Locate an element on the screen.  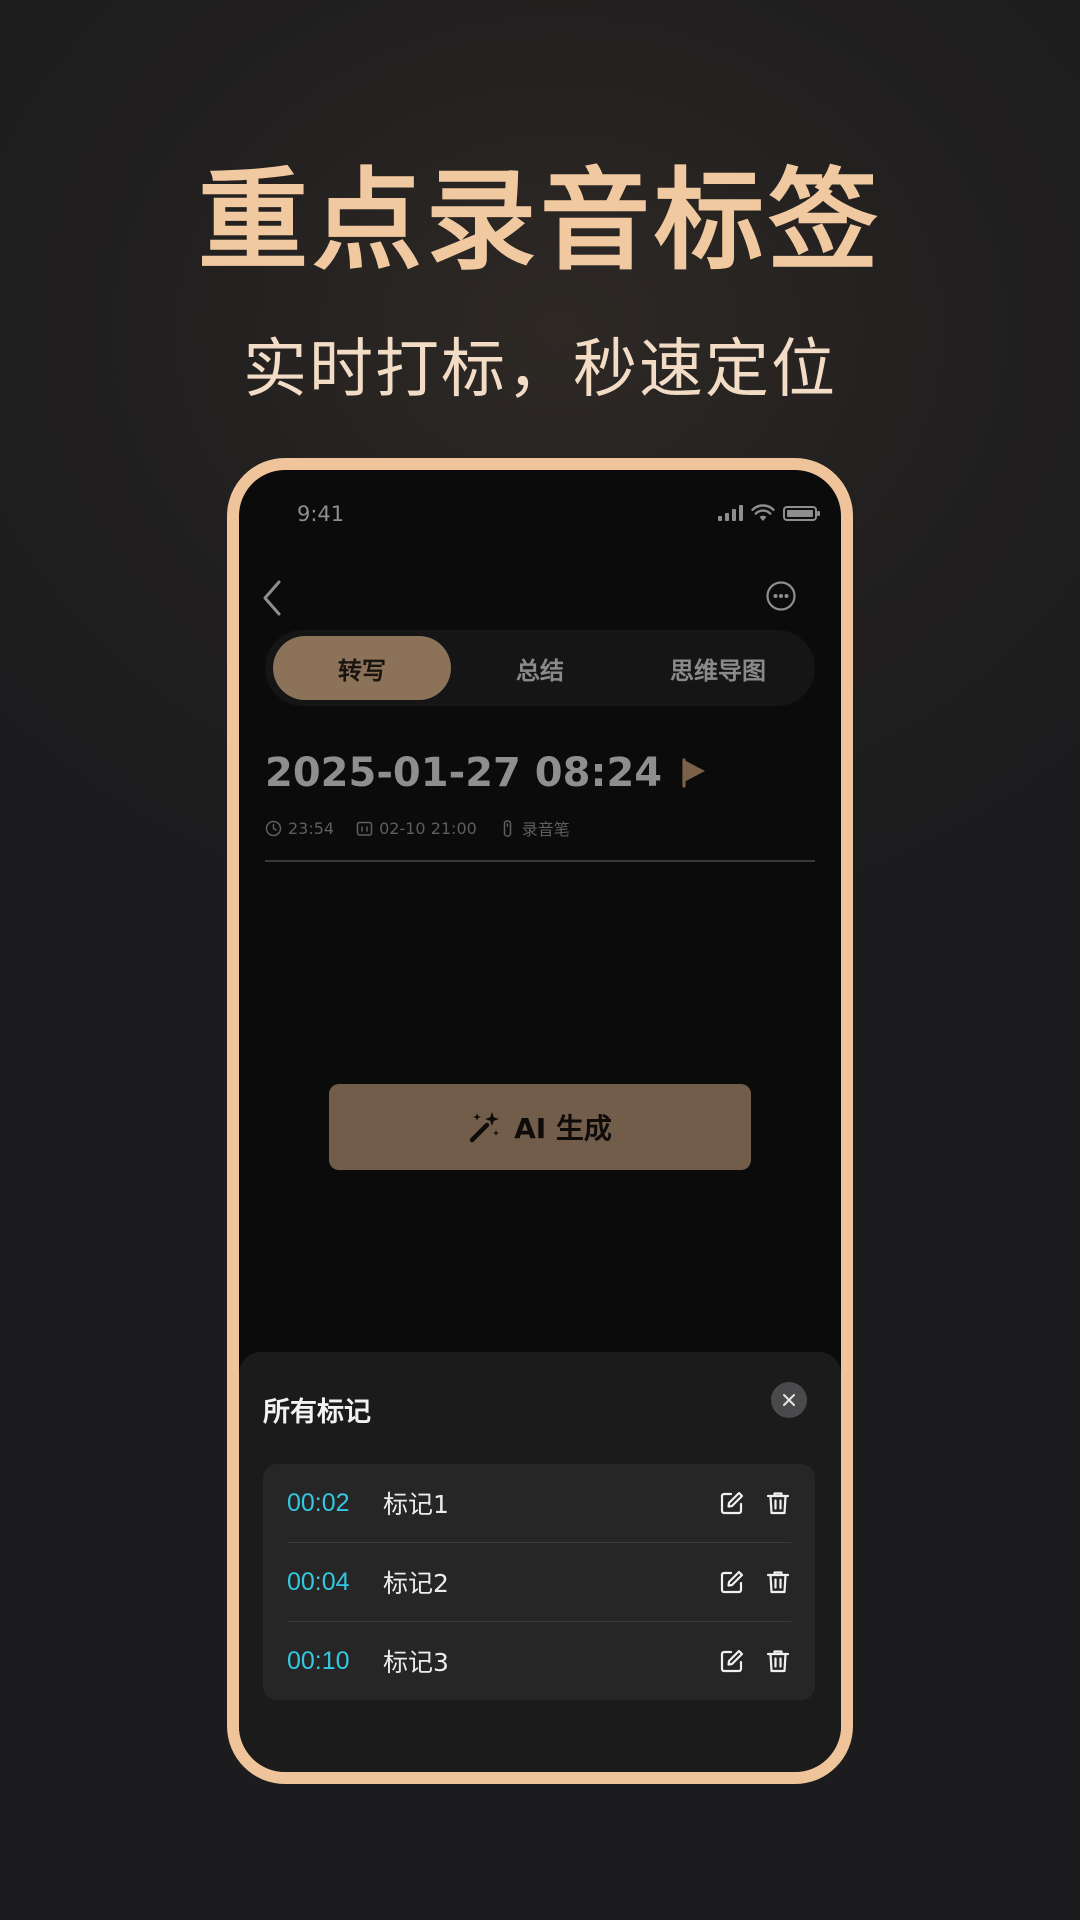
subheadline: 实时打标，秒速定位 is located at coordinates (540, 370).